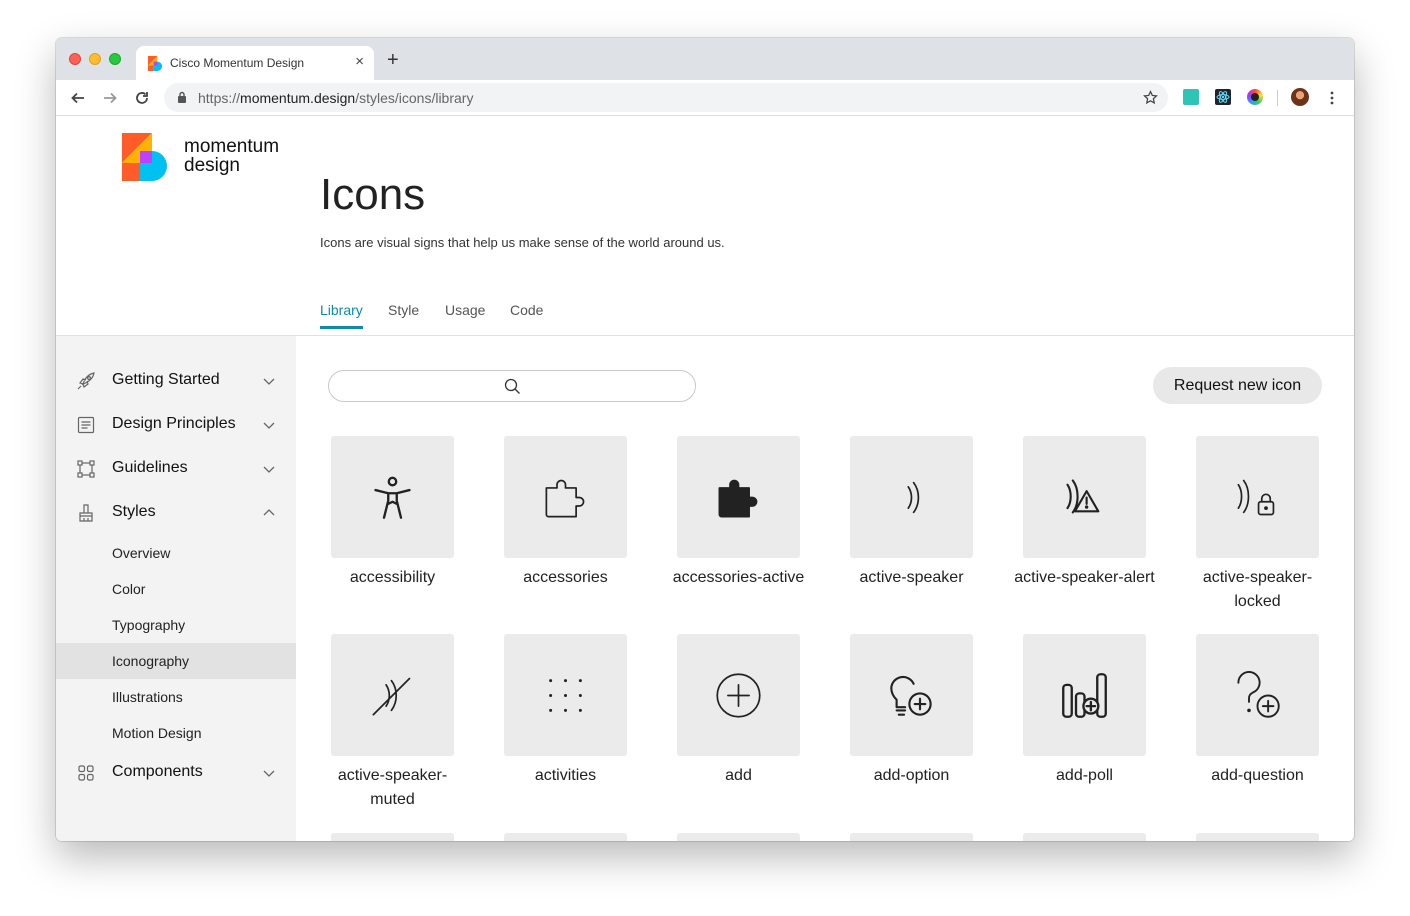 The height and width of the screenshot is (916, 1410). Describe the element at coordinates (565, 577) in the screenshot. I see `icon-label: accessories` at that location.